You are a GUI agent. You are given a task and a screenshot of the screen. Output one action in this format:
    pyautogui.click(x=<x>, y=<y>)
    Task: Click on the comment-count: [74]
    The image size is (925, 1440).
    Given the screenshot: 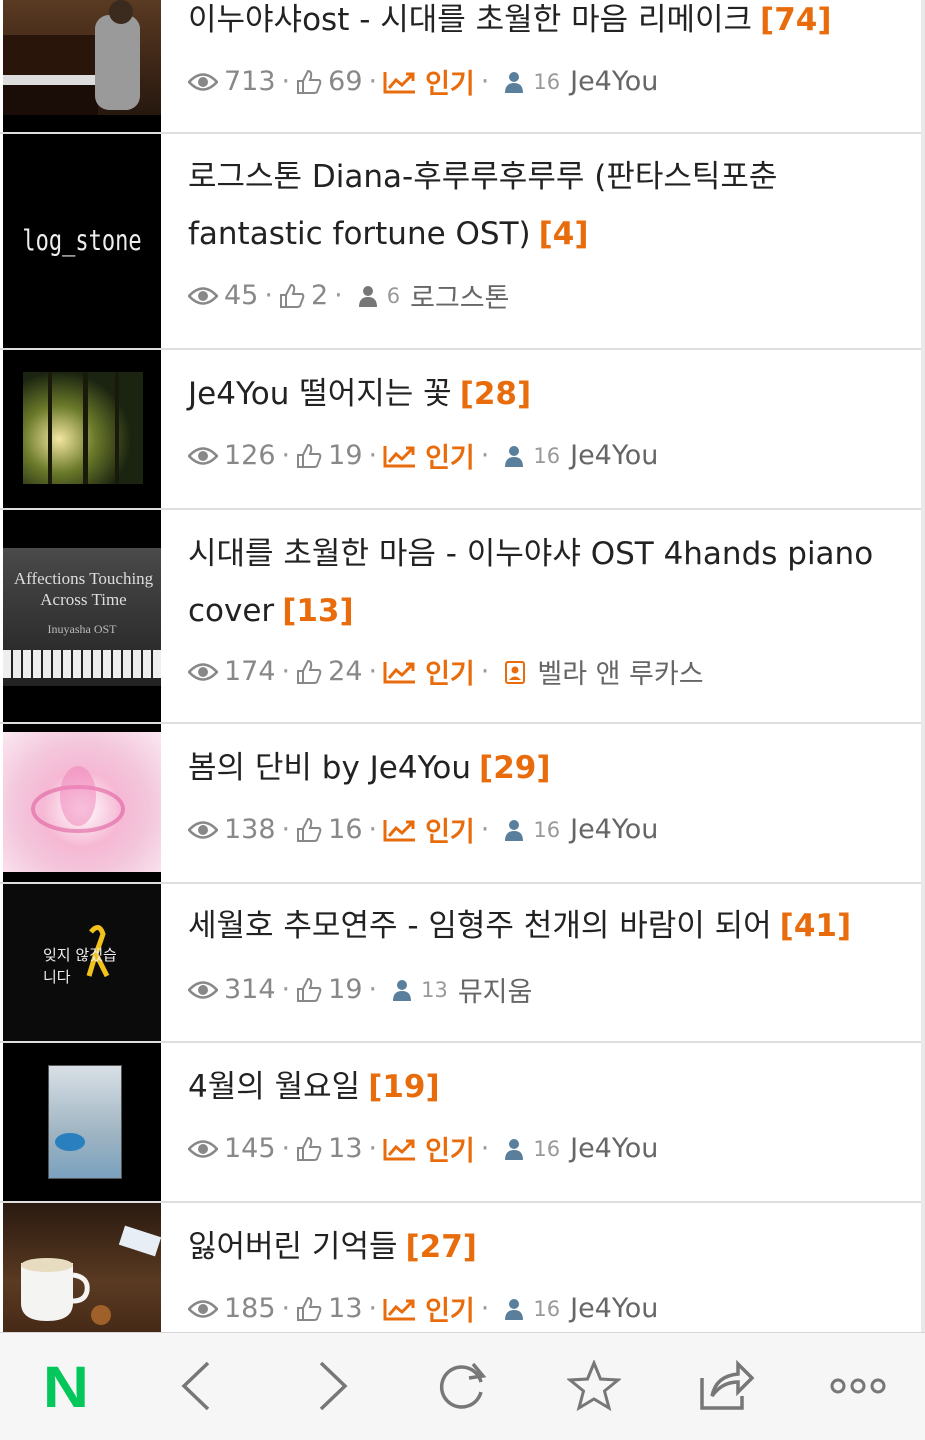 What is the action you would take?
    pyautogui.click(x=796, y=20)
    